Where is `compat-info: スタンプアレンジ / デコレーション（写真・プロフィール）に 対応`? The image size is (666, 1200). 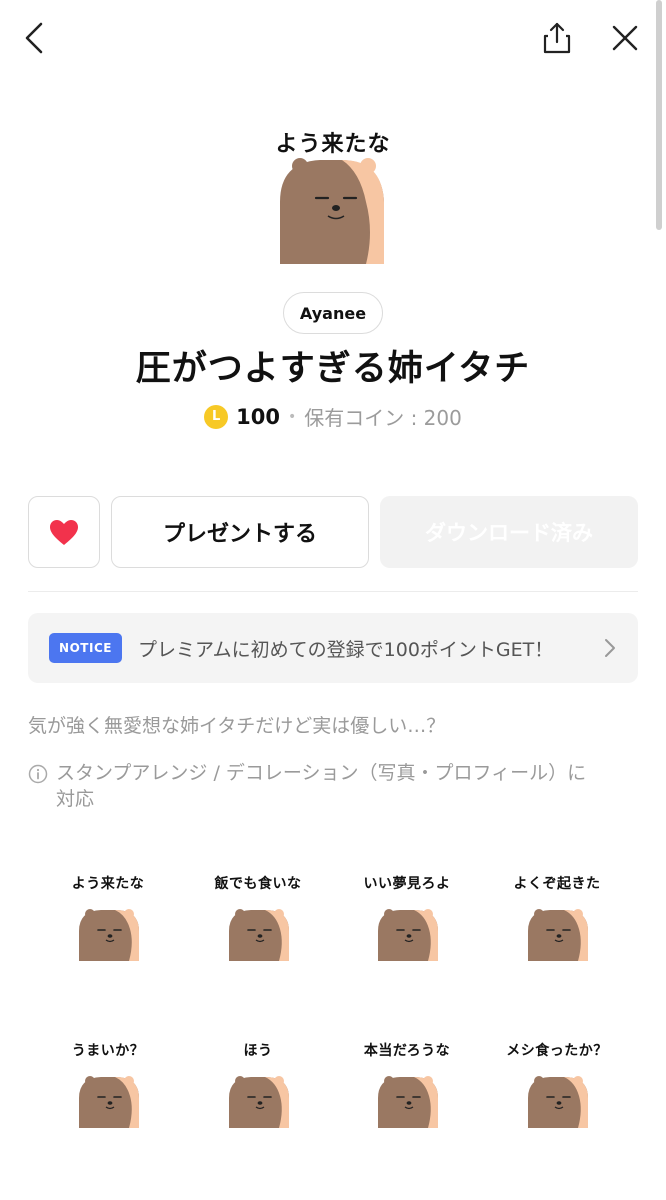
compat-info: スタンプアレンジ / デコレーション（写真・プロフィール）に 対応 is located at coordinates (333, 786).